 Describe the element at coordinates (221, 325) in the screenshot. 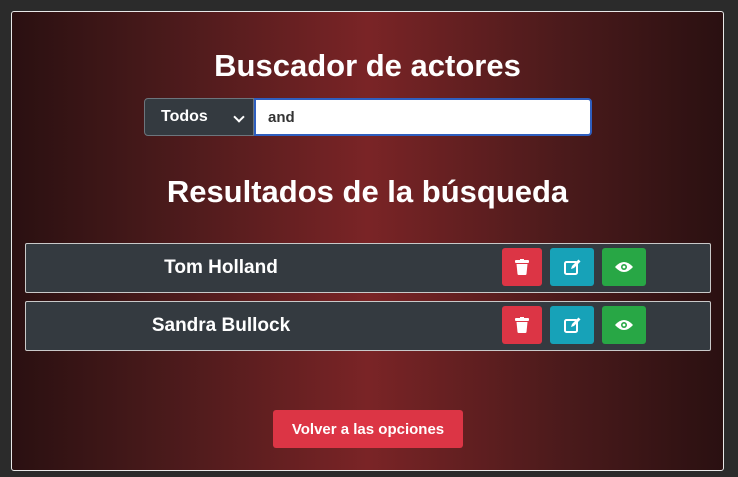

I see `actor-name: Sandra Bullock` at that location.